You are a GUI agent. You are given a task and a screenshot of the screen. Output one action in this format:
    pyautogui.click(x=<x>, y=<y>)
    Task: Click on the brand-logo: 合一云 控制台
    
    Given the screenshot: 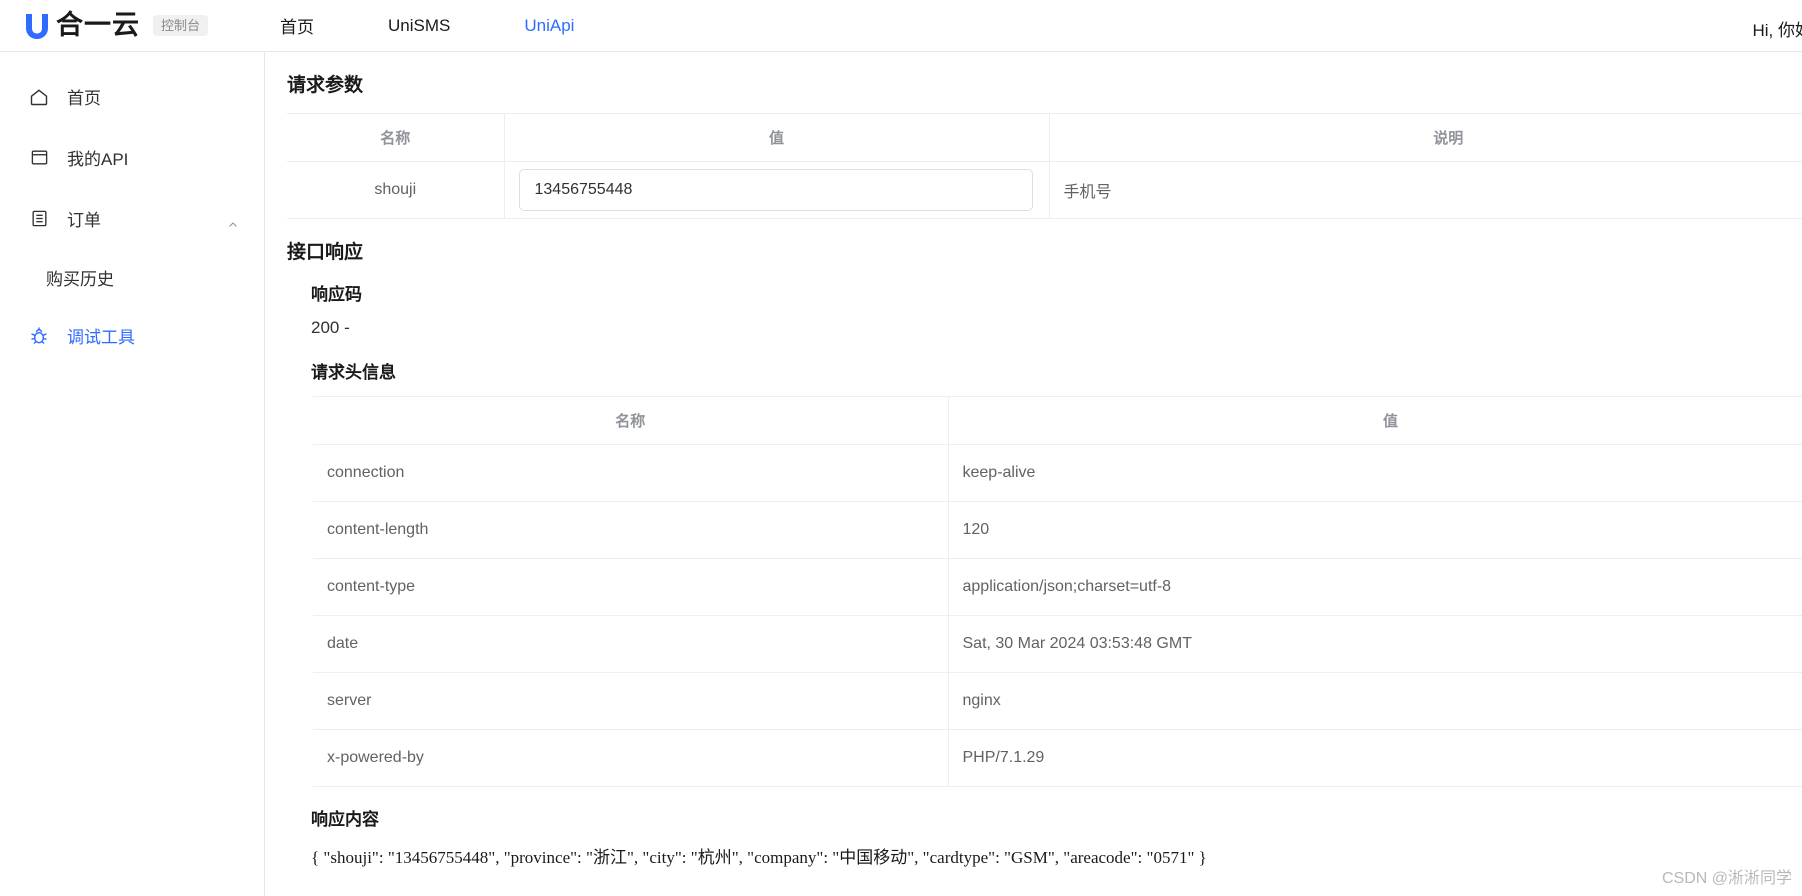 What is the action you would take?
    pyautogui.click(x=104, y=26)
    